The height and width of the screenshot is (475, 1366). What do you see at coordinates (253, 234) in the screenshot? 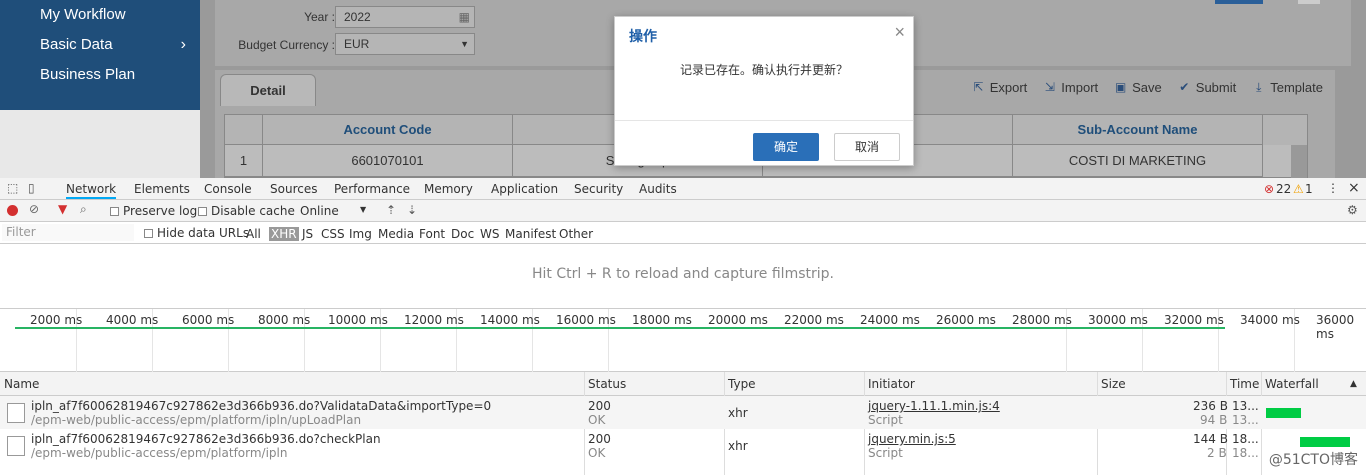
I see `type-all: All` at bounding box center [253, 234].